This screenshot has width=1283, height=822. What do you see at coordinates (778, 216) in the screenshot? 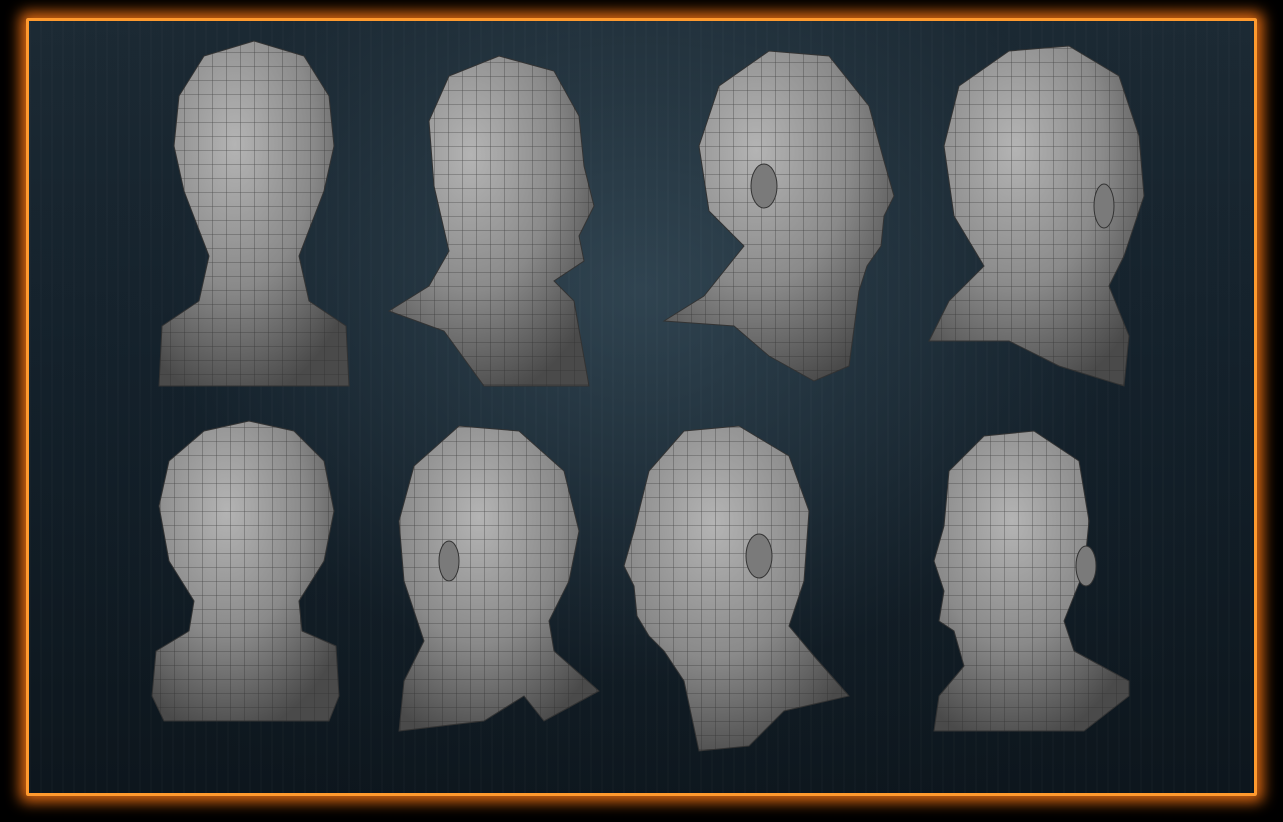
I see `head-profile-right` at bounding box center [778, 216].